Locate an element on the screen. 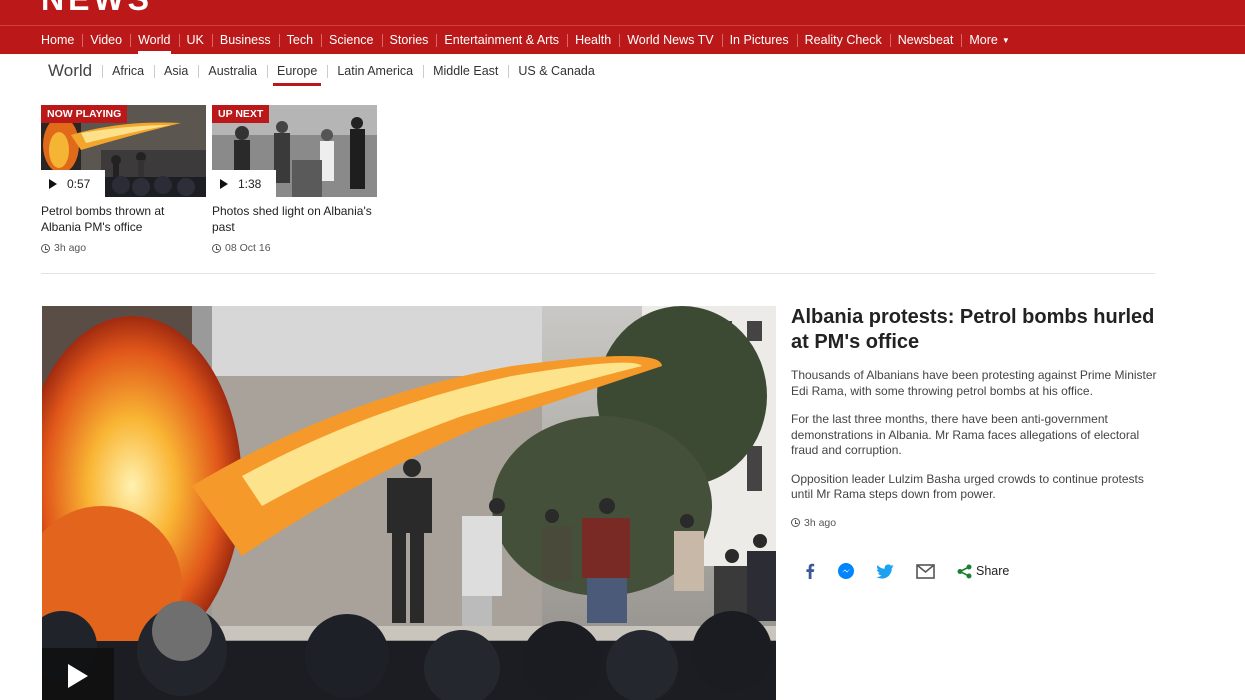  messenger-share-button is located at coordinates (846, 571).